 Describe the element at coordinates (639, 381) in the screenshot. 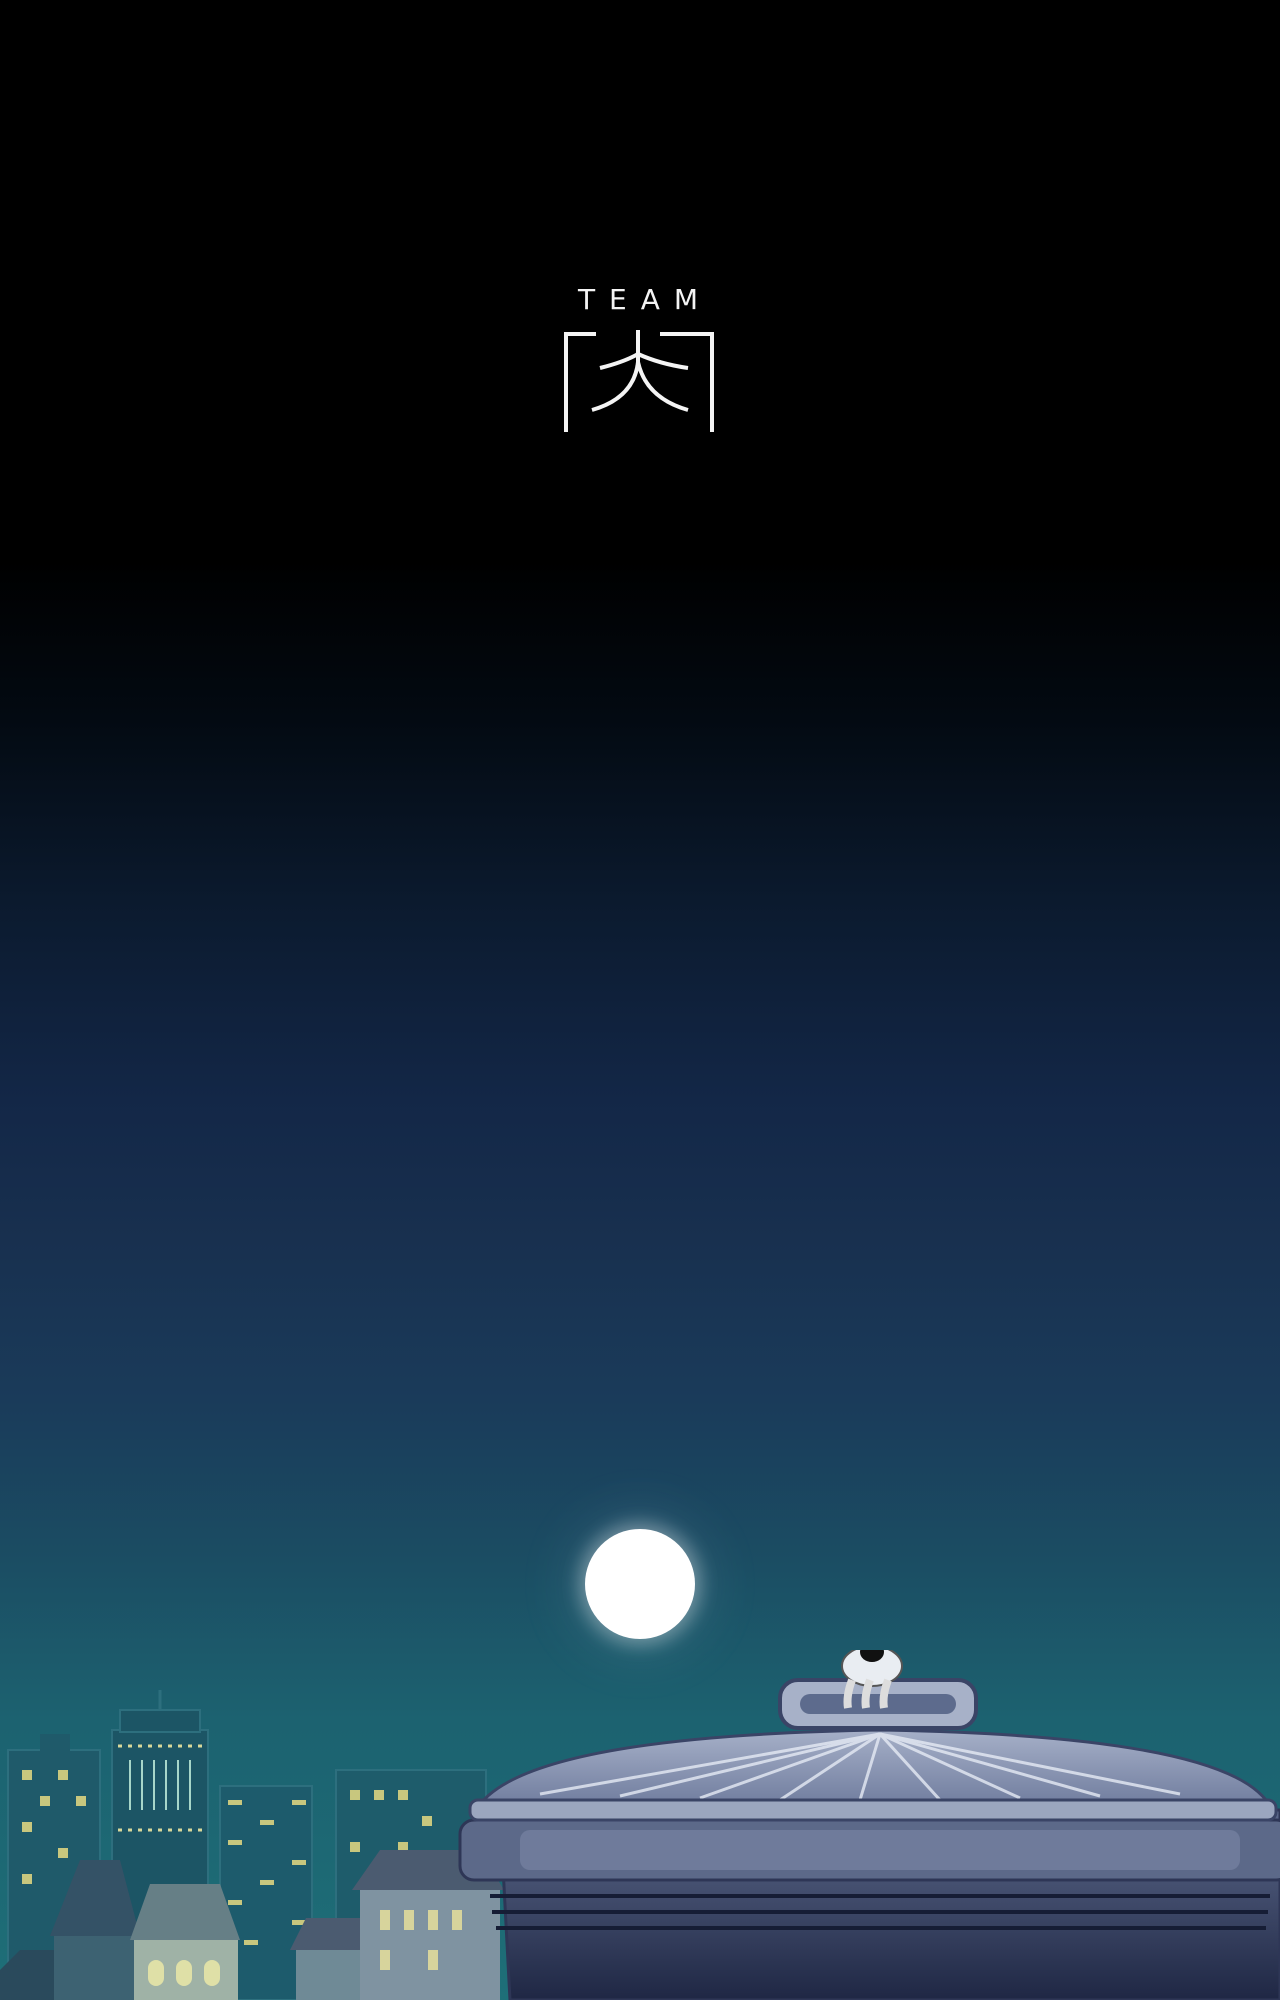

I see `logo-glyph-icon` at that location.